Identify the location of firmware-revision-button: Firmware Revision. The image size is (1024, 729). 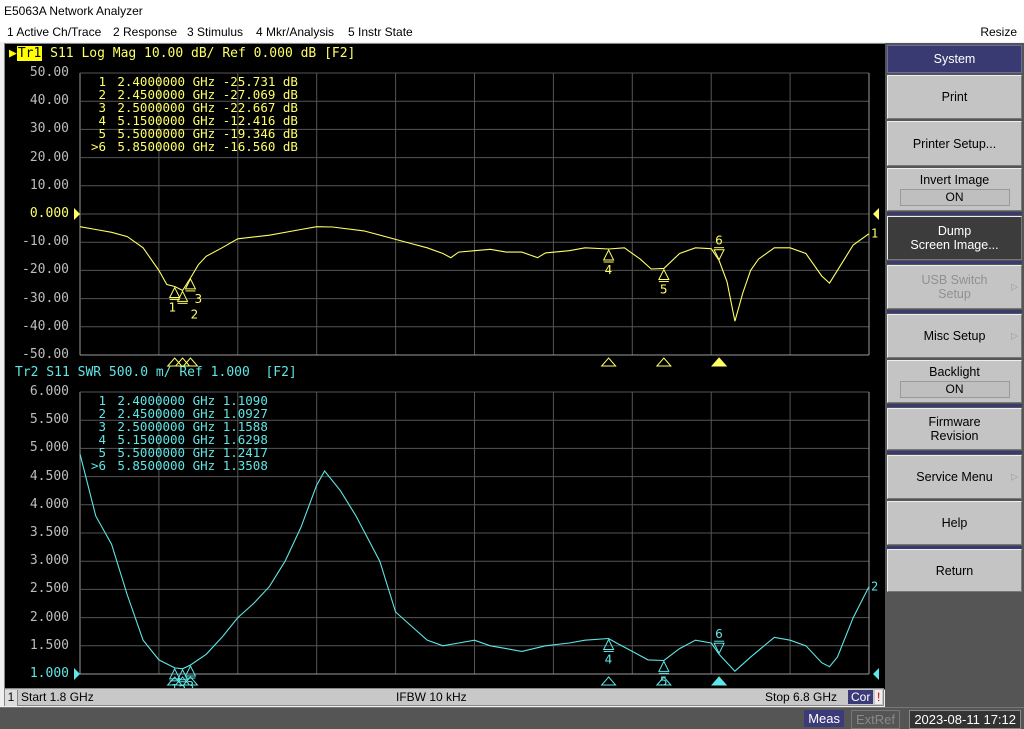
(954, 429).